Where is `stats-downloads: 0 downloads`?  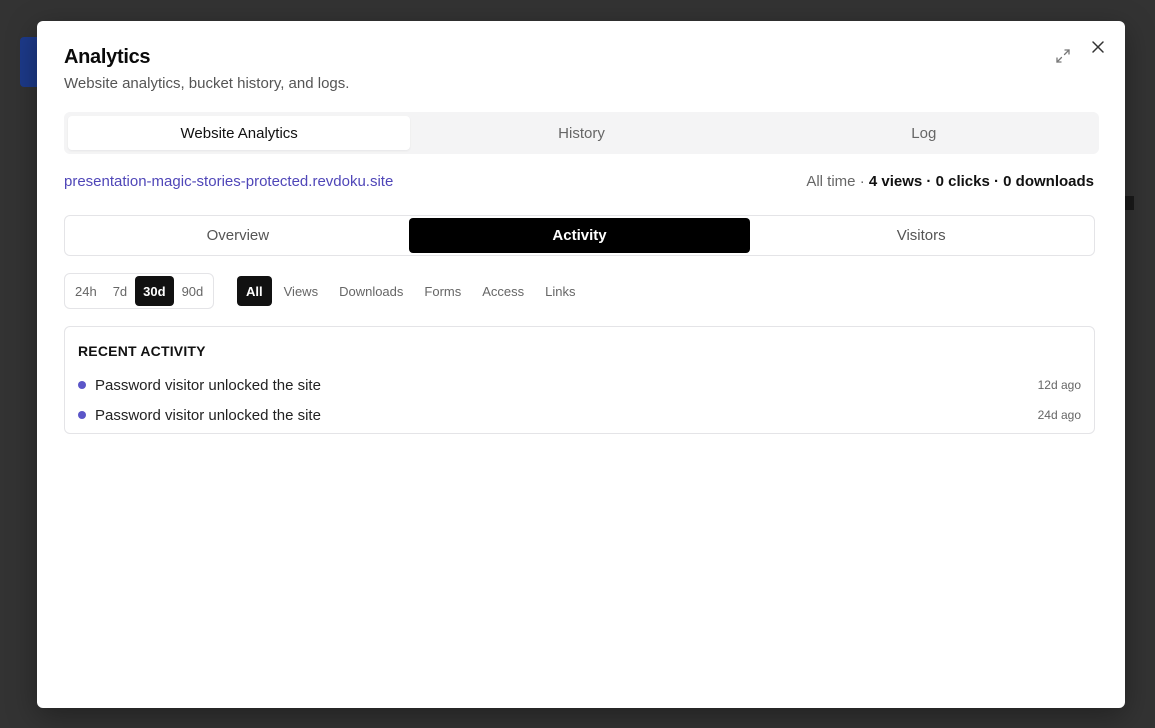 stats-downloads: 0 downloads is located at coordinates (1048, 181).